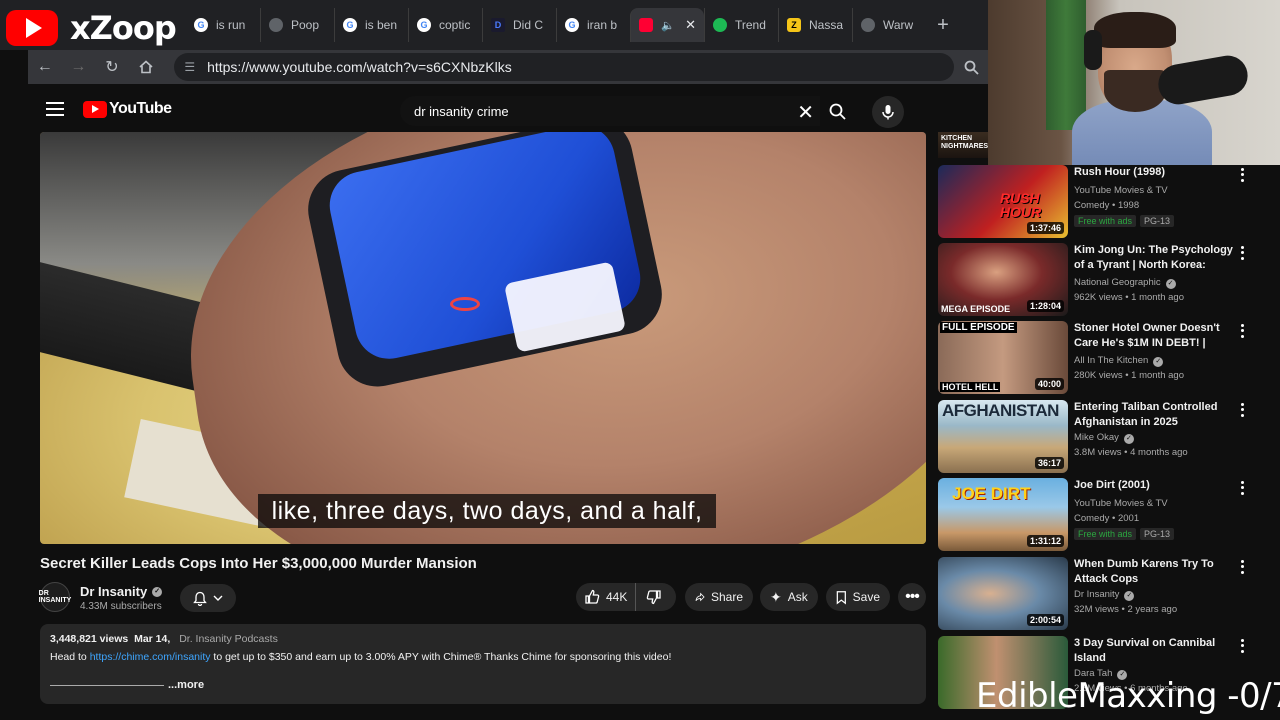 The image size is (1280, 720). I want to click on reload-icon: ↻, so click(112, 67).